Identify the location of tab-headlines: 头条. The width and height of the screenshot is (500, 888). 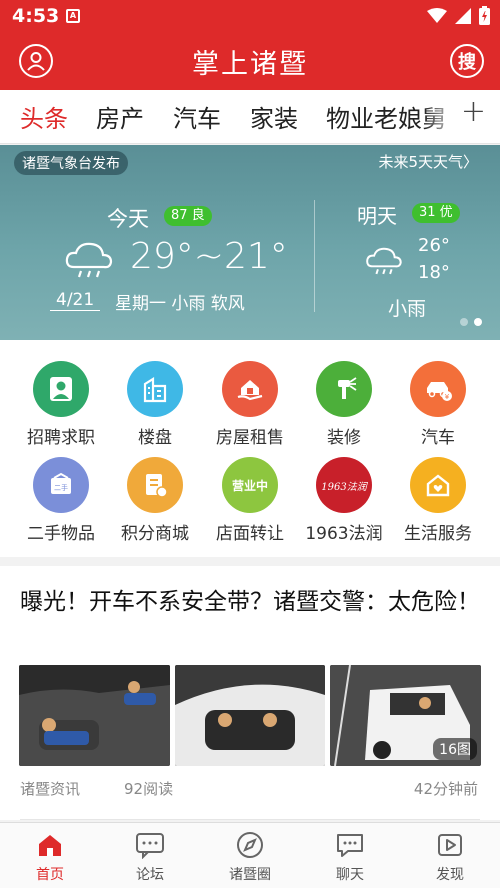
(44, 116).